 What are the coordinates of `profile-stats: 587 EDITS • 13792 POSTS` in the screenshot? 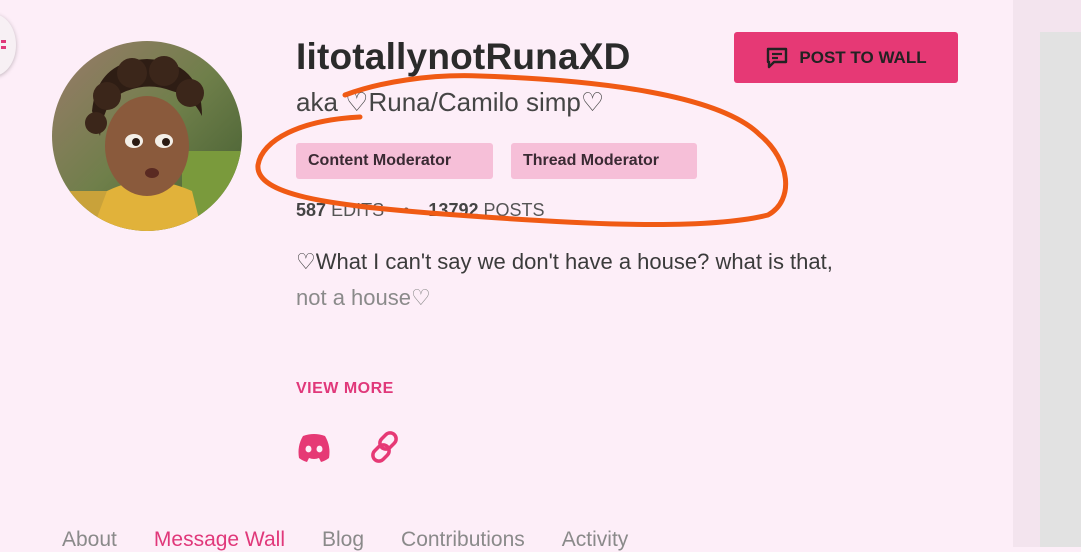 It's located at (420, 210).